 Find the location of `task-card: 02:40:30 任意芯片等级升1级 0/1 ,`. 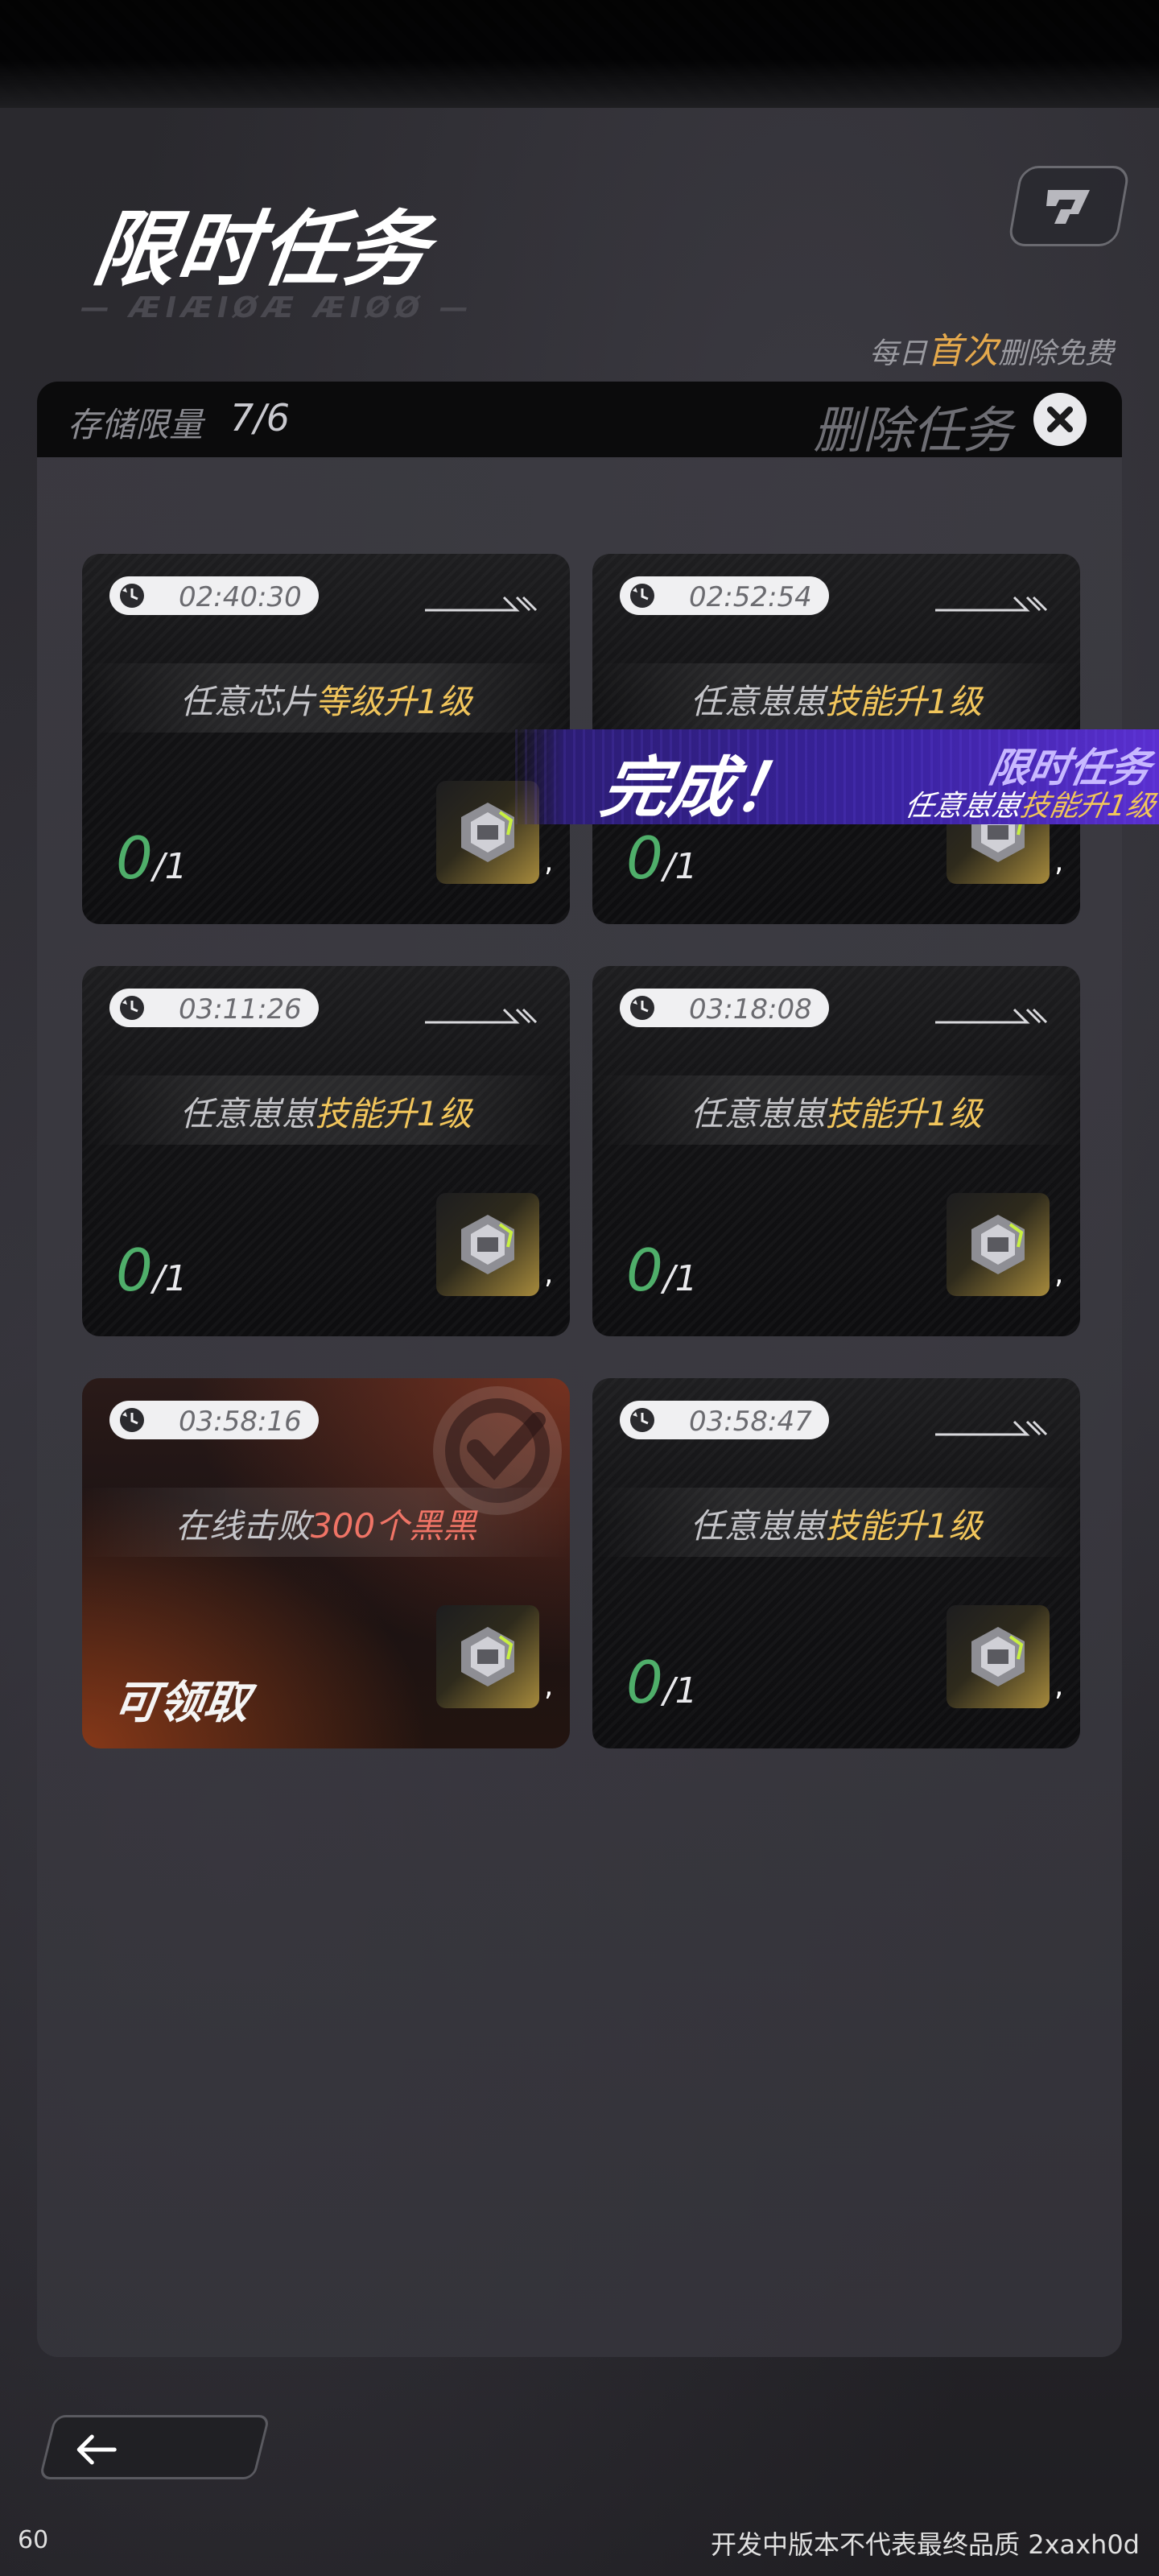

task-card: 02:40:30 任意芯片等级升1级 0/1 , is located at coordinates (326, 739).